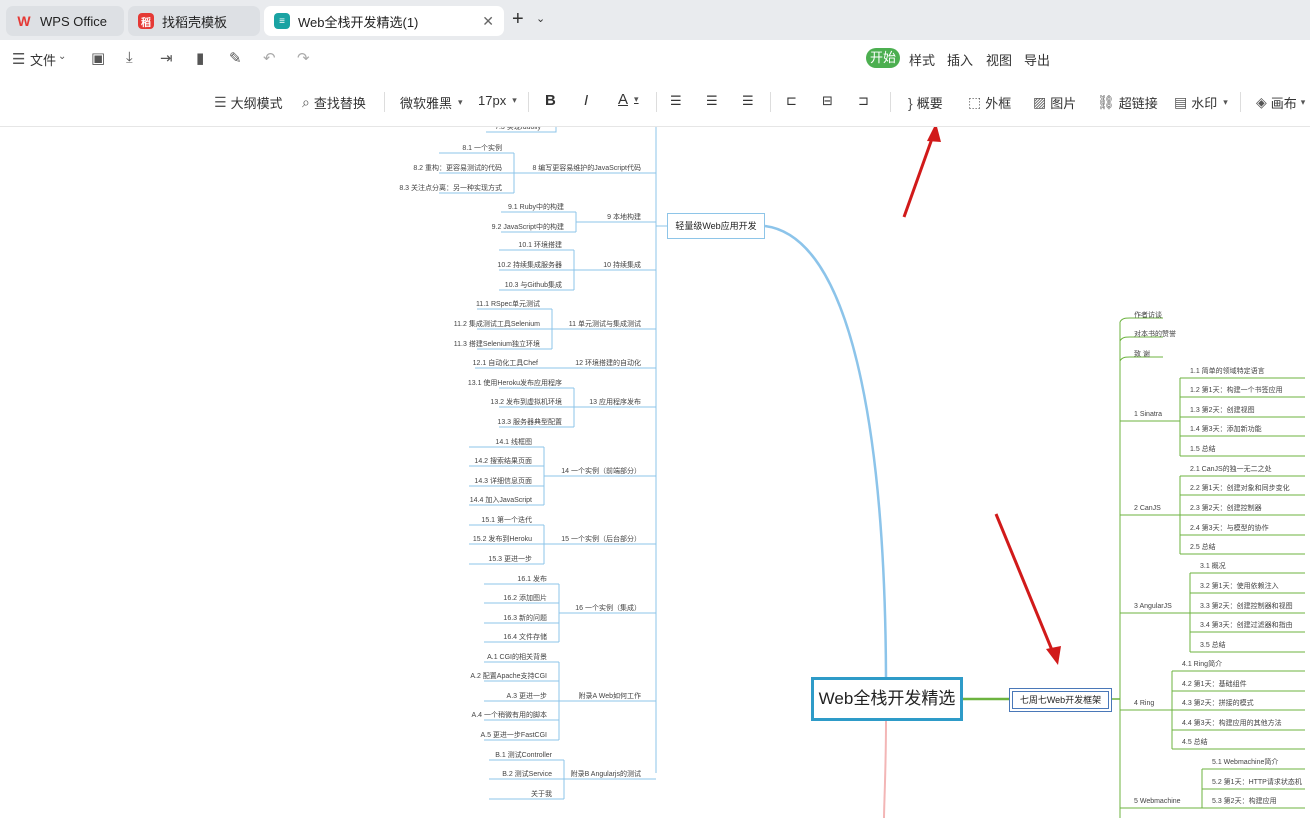 This screenshot has height=818, width=1310. Describe the element at coordinates (712, 101) in the screenshot. I see `align-center-icon: ☰` at that location.